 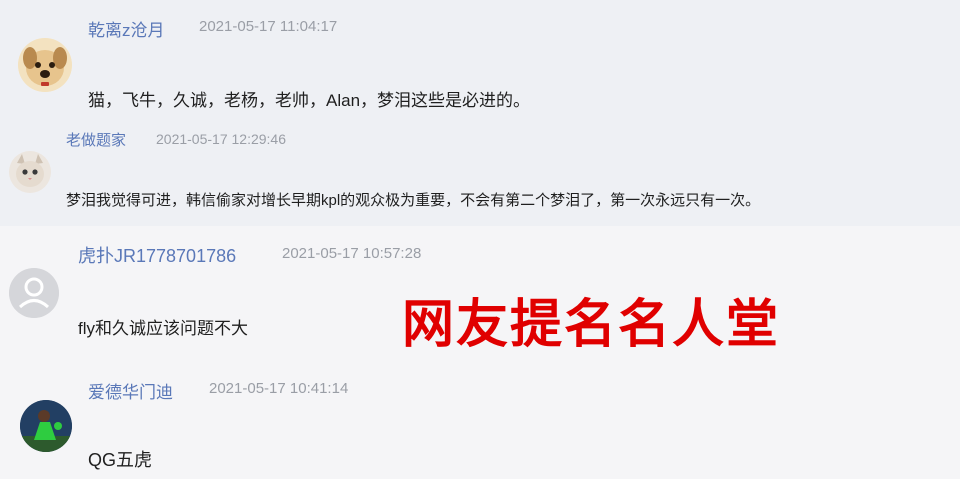 I want to click on comment-timestamp: 2021-05-17 10:41:14, so click(x=279, y=388).